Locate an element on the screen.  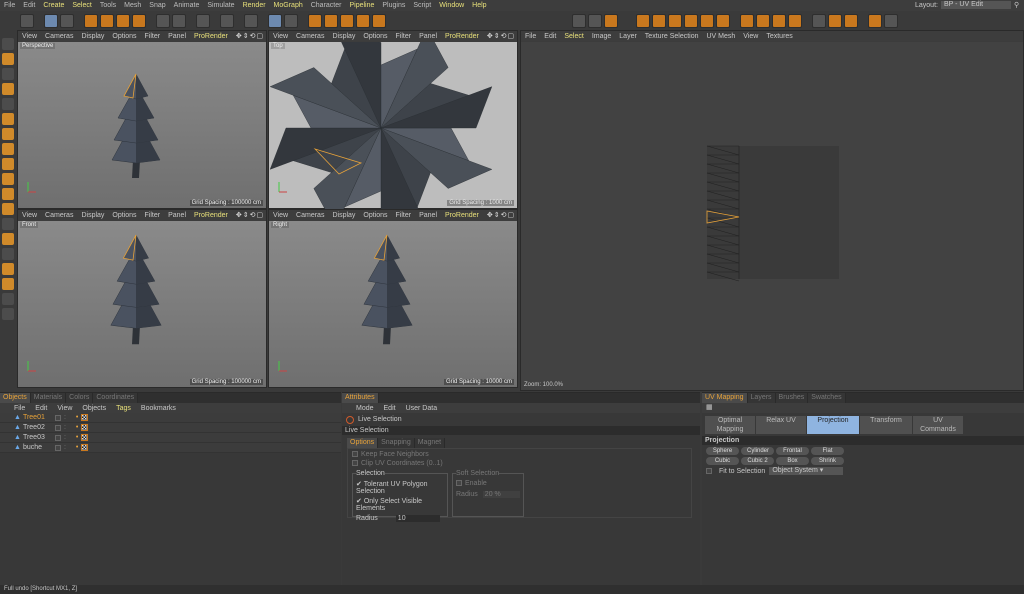
object-row: ▲ Tree02: • is located at coordinates (170, 428).